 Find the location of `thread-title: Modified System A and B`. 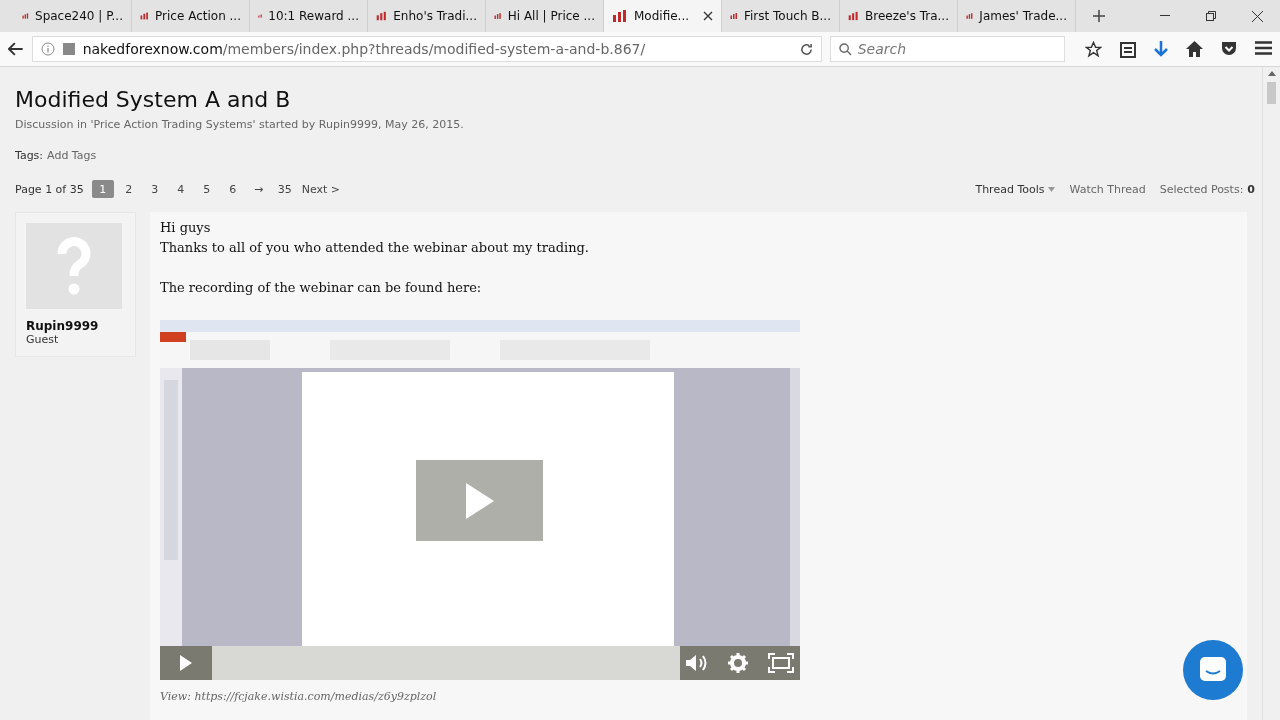

thread-title: Modified System A and B is located at coordinates (153, 99).